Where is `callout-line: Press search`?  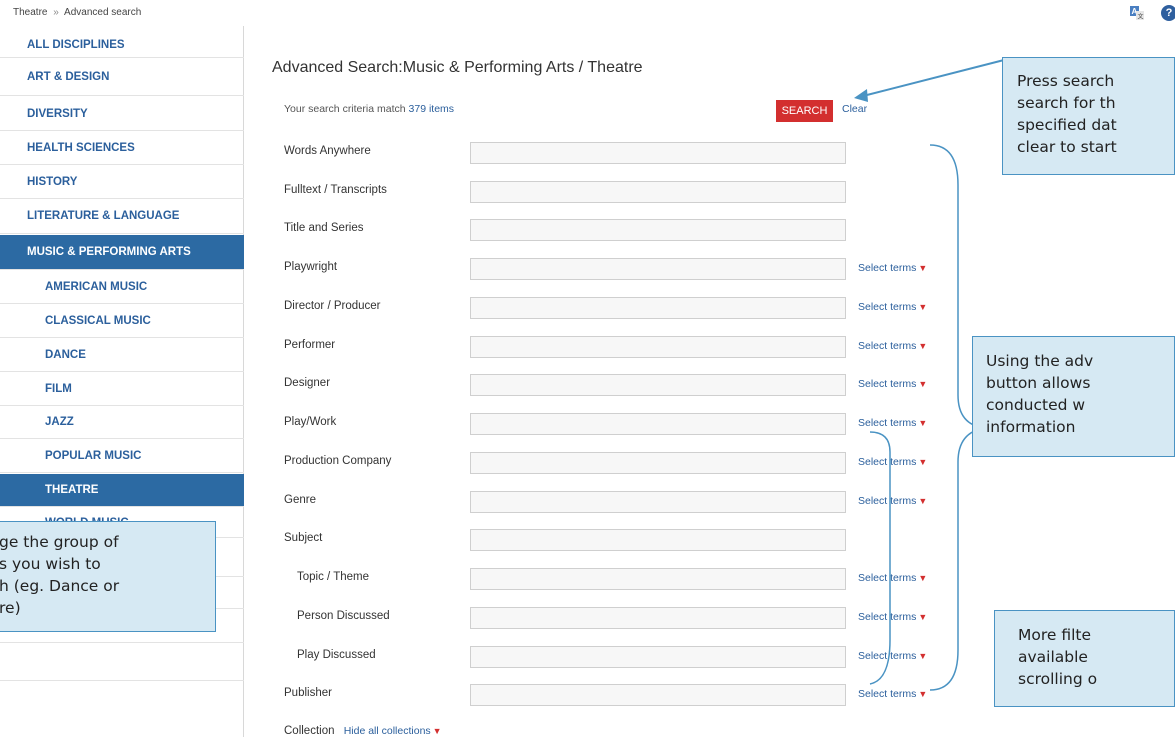
callout-line: Press search is located at coordinates (1066, 81).